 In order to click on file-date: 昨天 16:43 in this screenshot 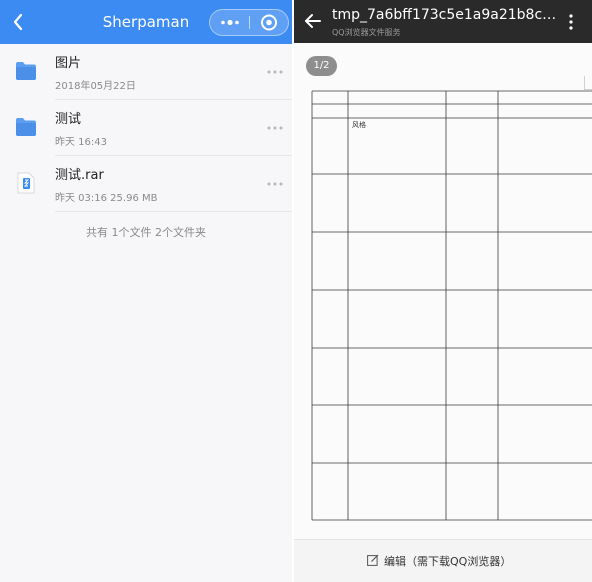, I will do `click(81, 142)`.